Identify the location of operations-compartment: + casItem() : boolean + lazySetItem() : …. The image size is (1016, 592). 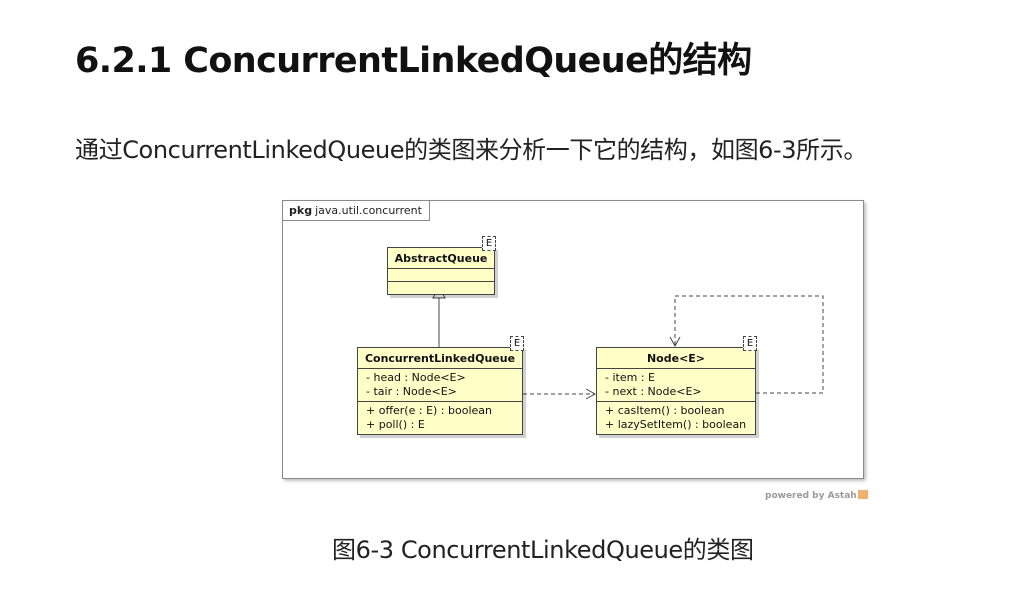
(676, 418).